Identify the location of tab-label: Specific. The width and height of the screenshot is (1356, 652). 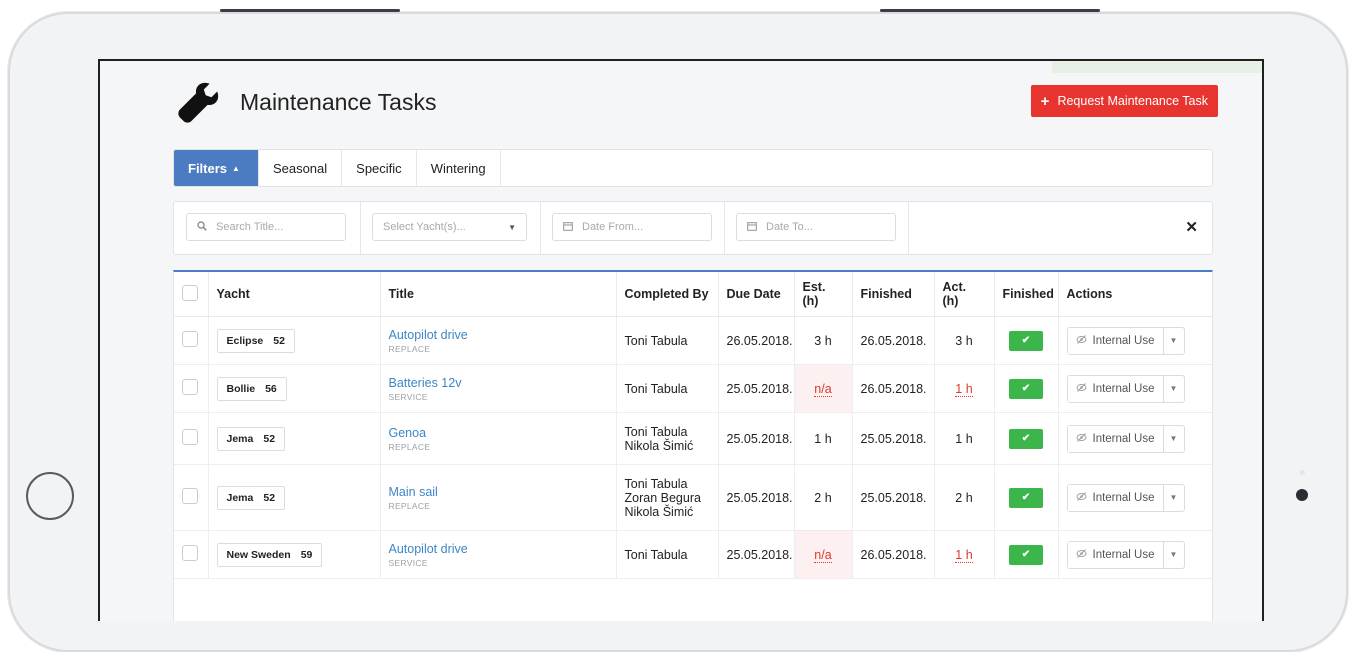
(379, 168).